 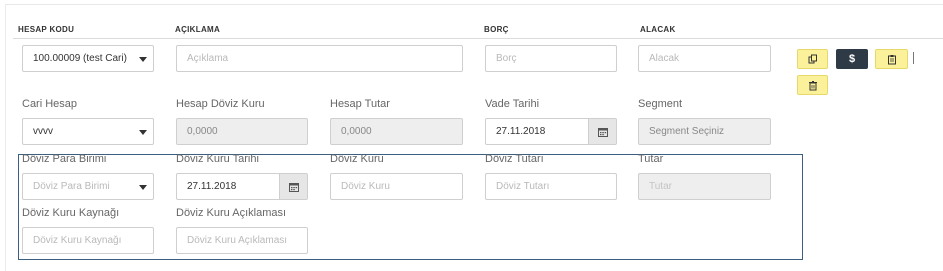 I want to click on doviz-para-birimi-select: Döviz Para Birimi, so click(x=88, y=186).